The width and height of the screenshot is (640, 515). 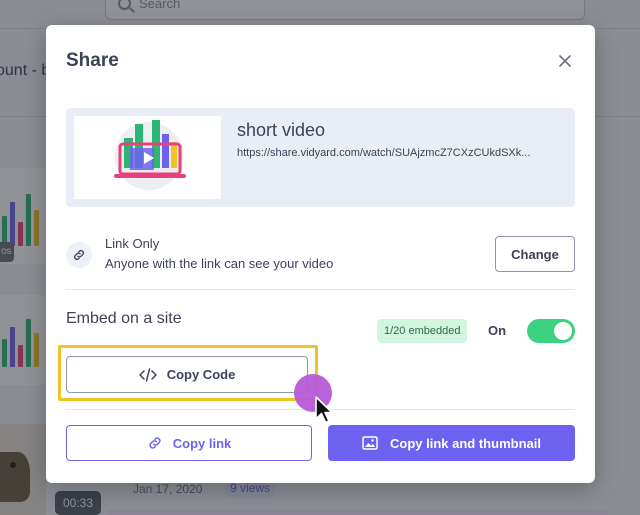 What do you see at coordinates (324, 410) in the screenshot?
I see `mouse-cursor-icon` at bounding box center [324, 410].